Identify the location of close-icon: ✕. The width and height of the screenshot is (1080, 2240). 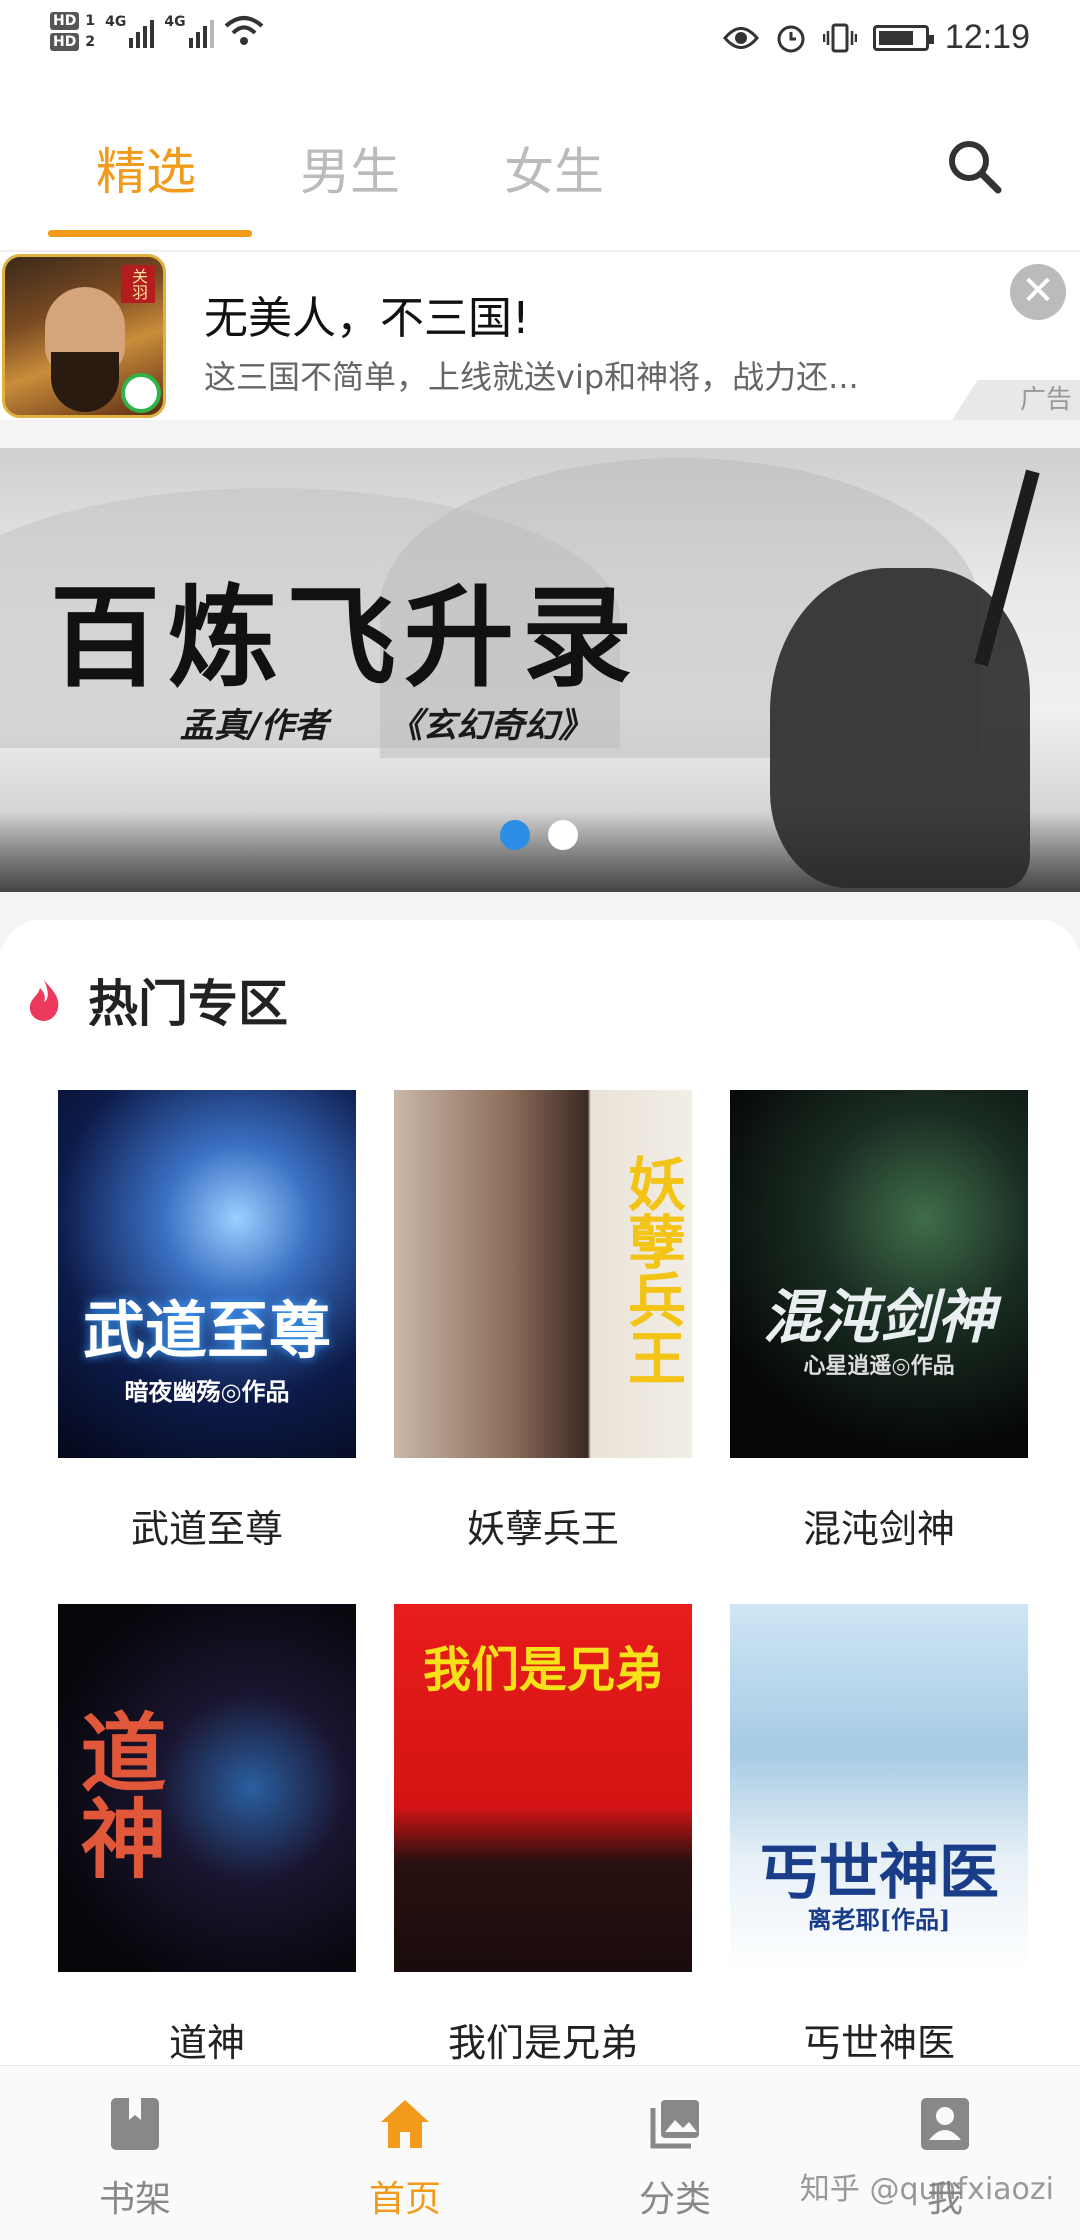
(1038, 292).